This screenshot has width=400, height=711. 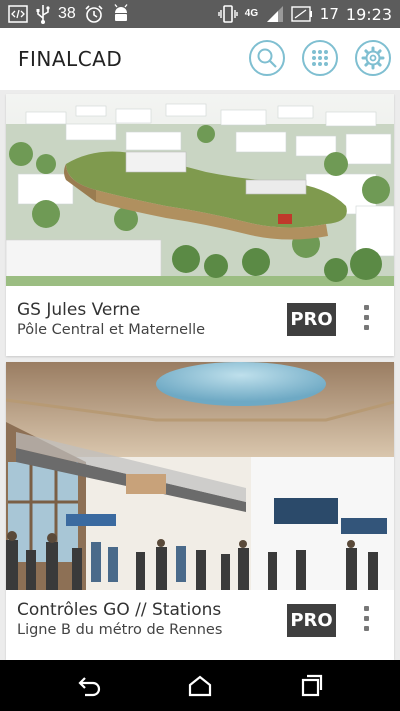 What do you see at coordinates (94, 14) in the screenshot?
I see `alarm-icon` at bounding box center [94, 14].